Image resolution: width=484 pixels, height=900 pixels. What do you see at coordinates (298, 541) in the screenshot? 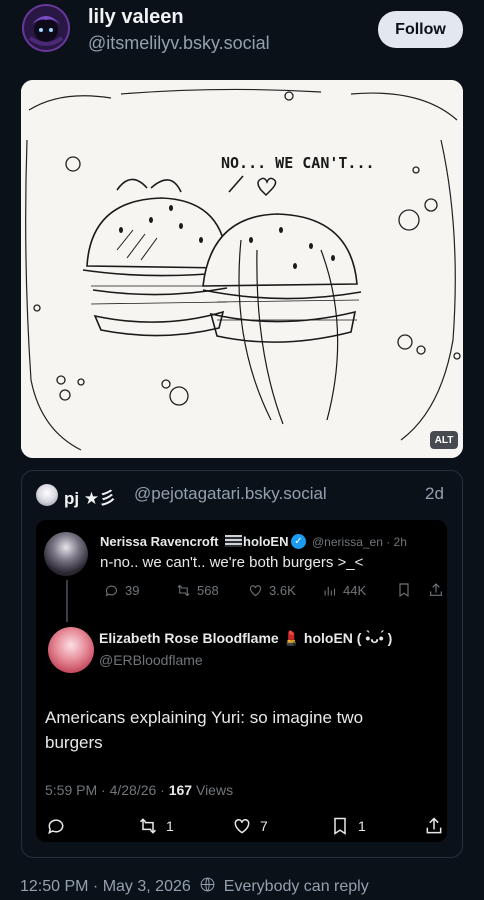
I see `verified-icon: ✓` at bounding box center [298, 541].